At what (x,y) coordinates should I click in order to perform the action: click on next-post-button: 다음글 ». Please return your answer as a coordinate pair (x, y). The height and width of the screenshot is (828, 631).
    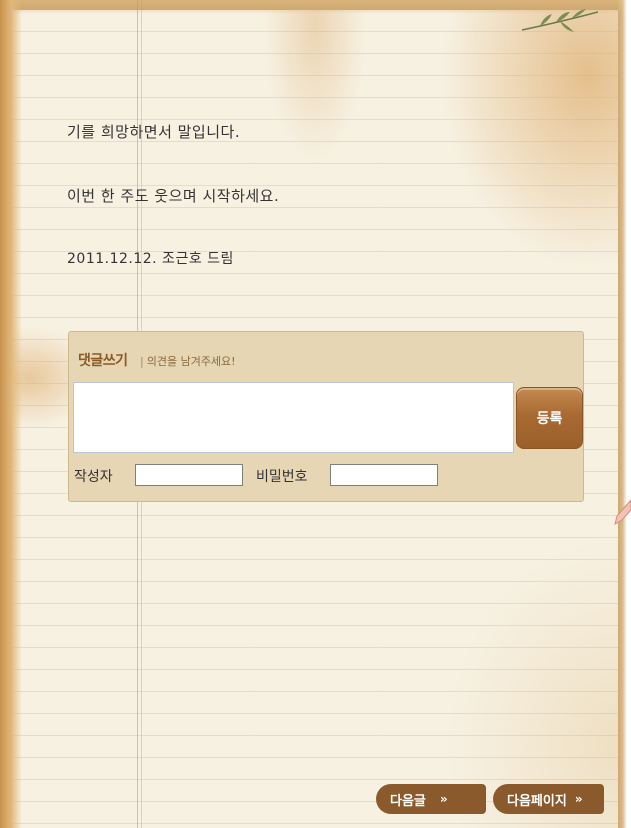
    Looking at the image, I should click on (431, 799).